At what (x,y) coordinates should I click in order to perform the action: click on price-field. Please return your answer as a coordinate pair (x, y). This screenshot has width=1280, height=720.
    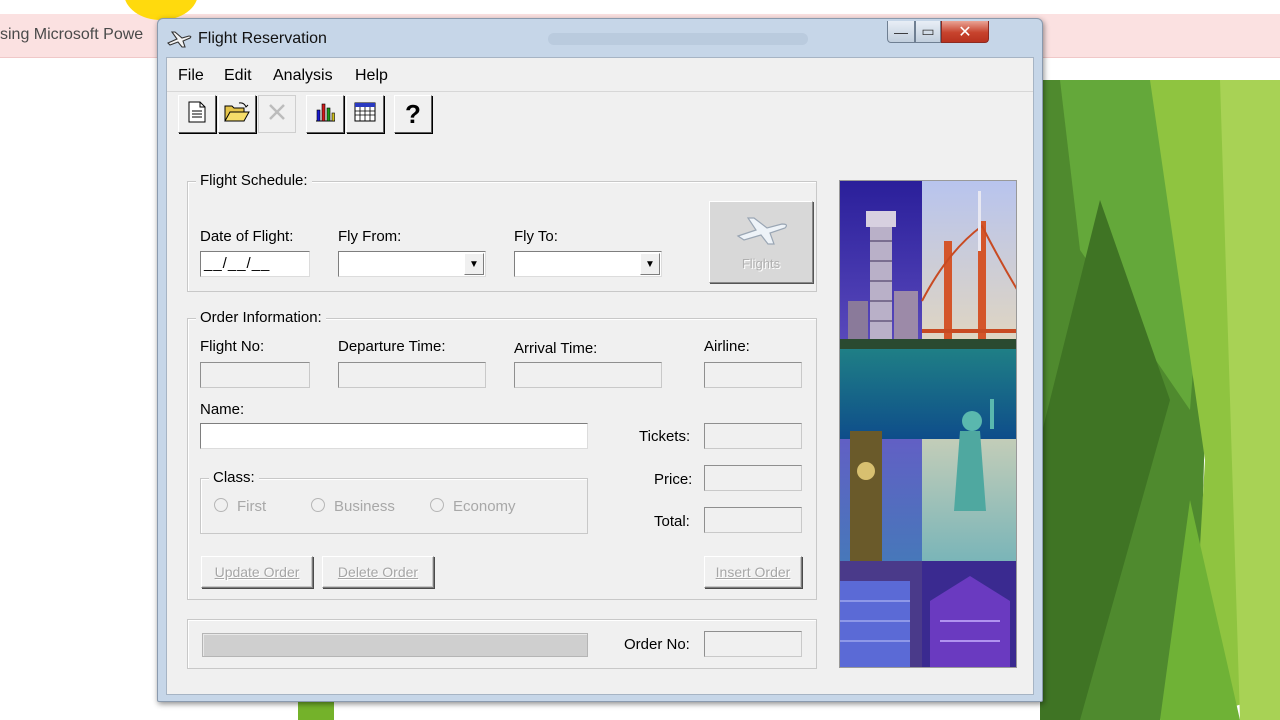
    Looking at the image, I should click on (753, 478).